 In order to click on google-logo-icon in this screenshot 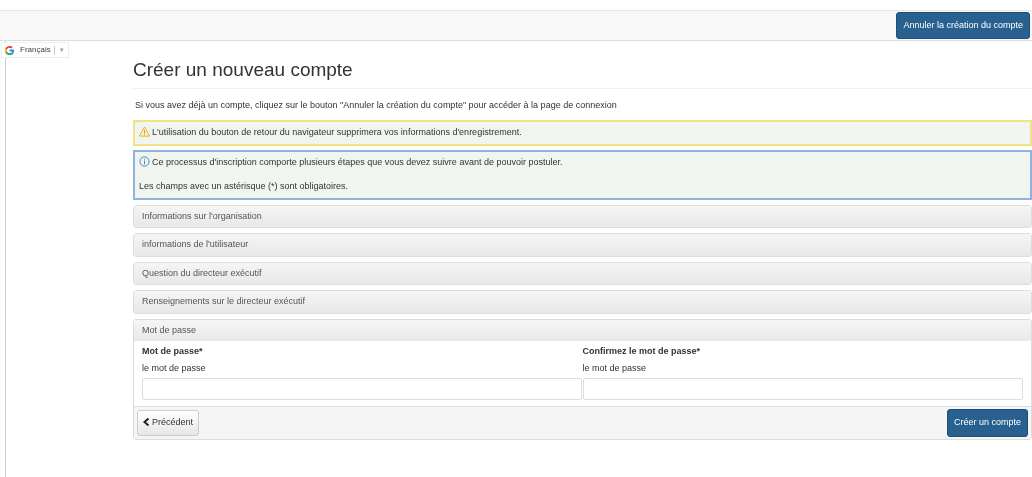, I will do `click(9, 50)`.